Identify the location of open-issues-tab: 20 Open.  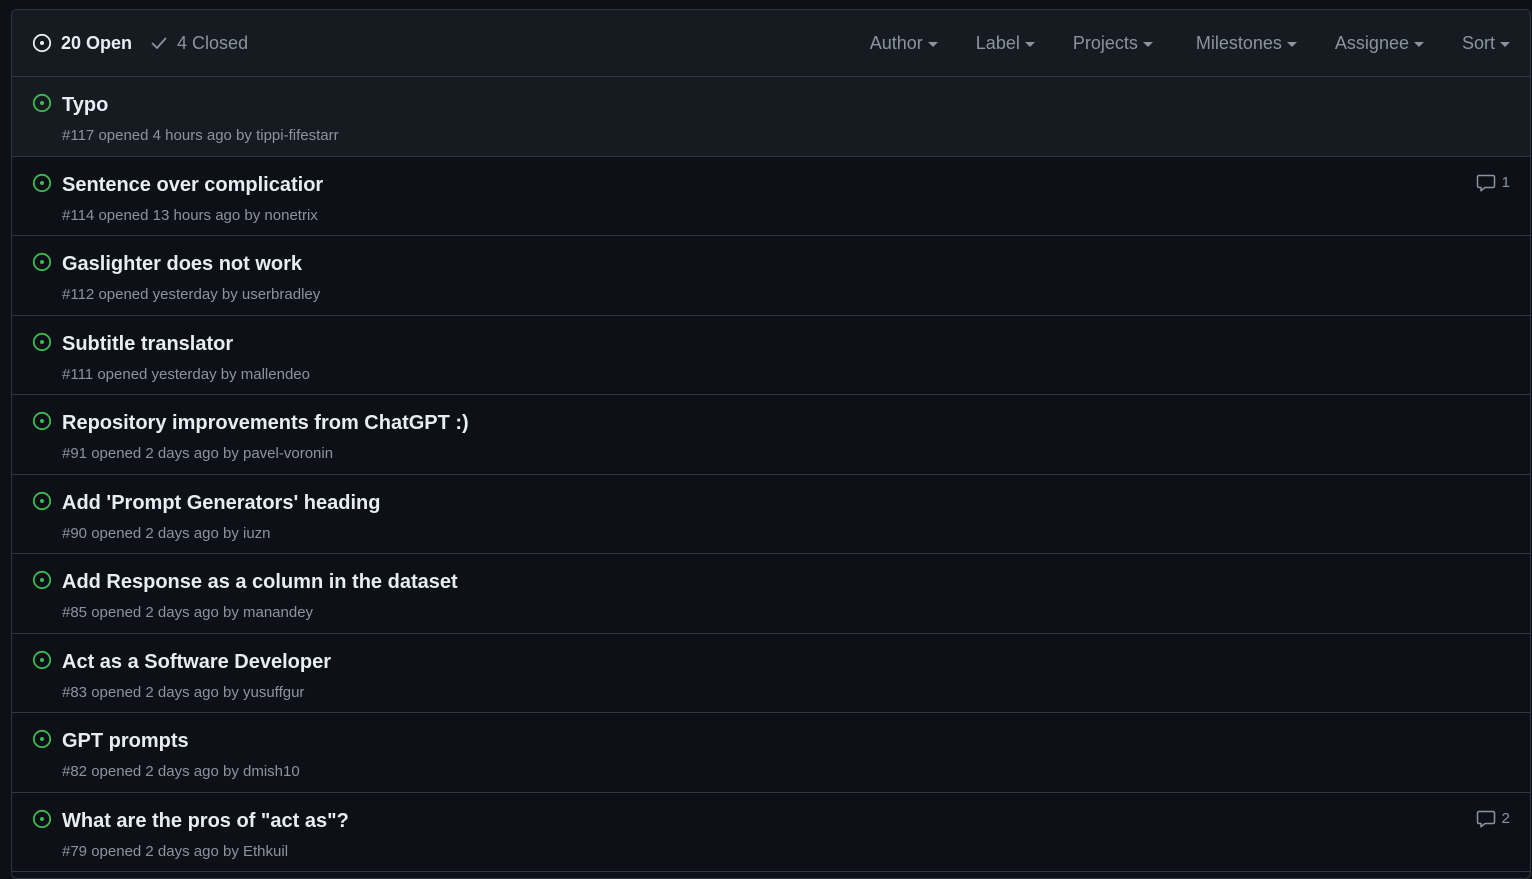
(82, 43).